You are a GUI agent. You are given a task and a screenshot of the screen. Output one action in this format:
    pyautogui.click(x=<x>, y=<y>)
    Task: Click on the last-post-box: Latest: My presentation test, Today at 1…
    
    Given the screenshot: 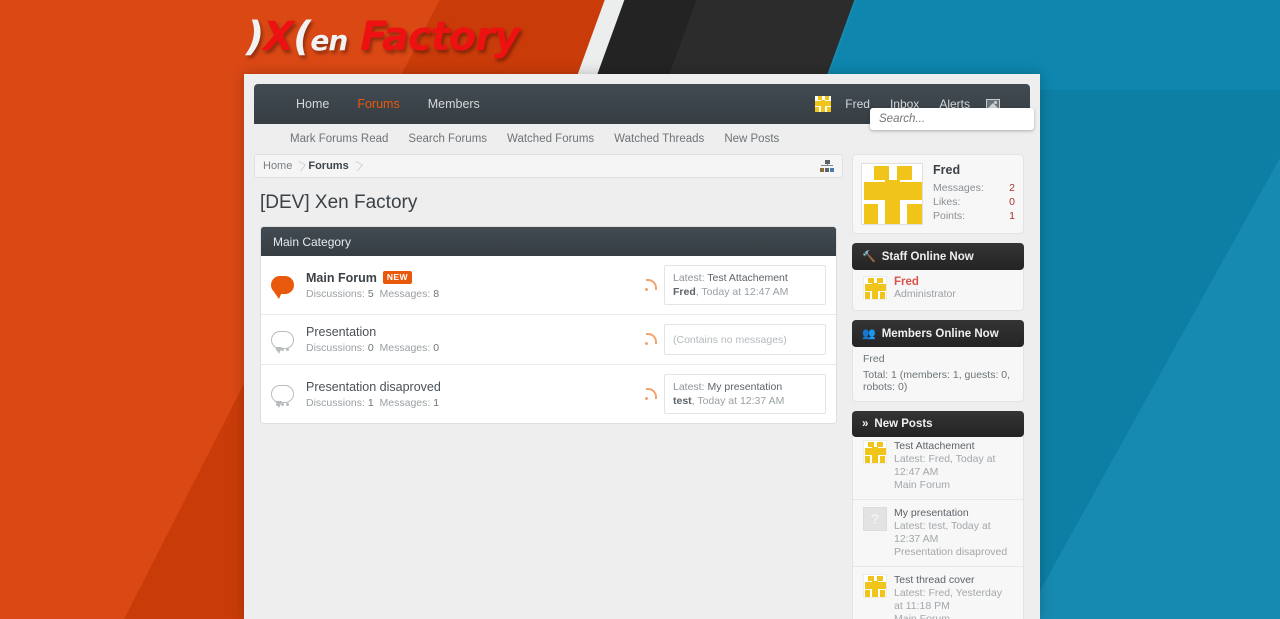 What is the action you would take?
    pyautogui.click(x=745, y=394)
    